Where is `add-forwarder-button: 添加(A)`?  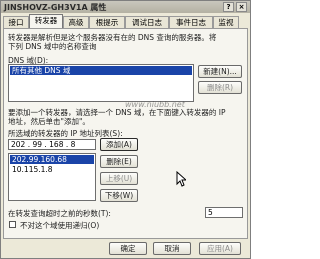
add-forwarder-button: 添加(A) is located at coordinates (119, 144).